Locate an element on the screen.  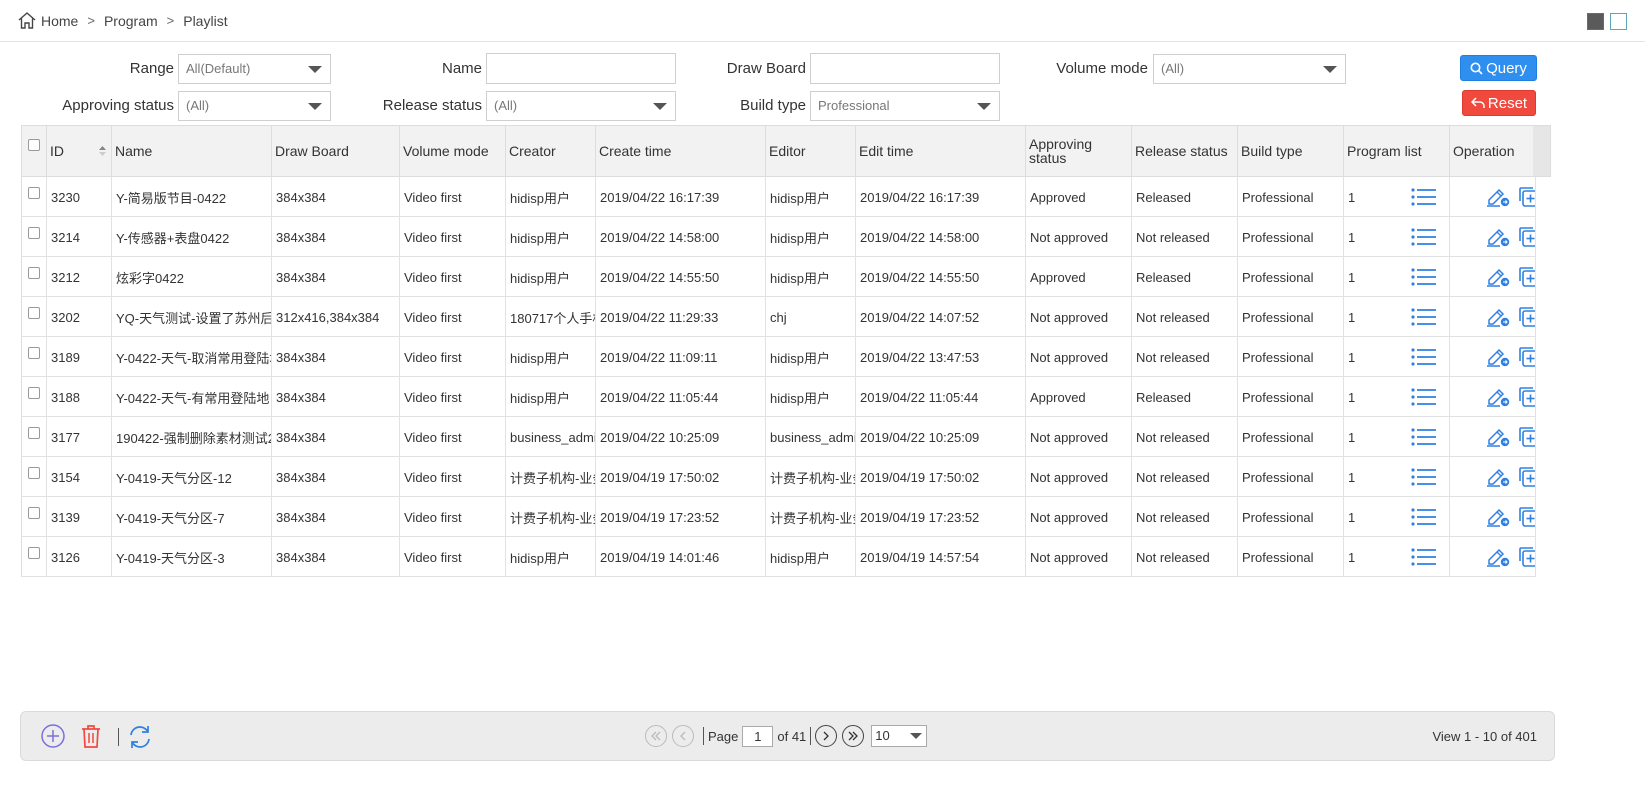
next-page-button is located at coordinates (826, 736).